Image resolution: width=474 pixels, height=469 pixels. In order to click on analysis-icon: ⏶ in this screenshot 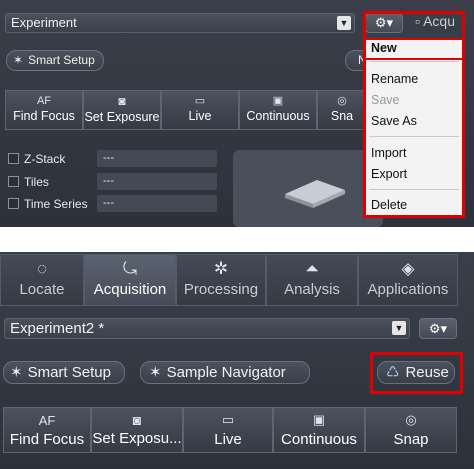, I will do `click(312, 268)`.